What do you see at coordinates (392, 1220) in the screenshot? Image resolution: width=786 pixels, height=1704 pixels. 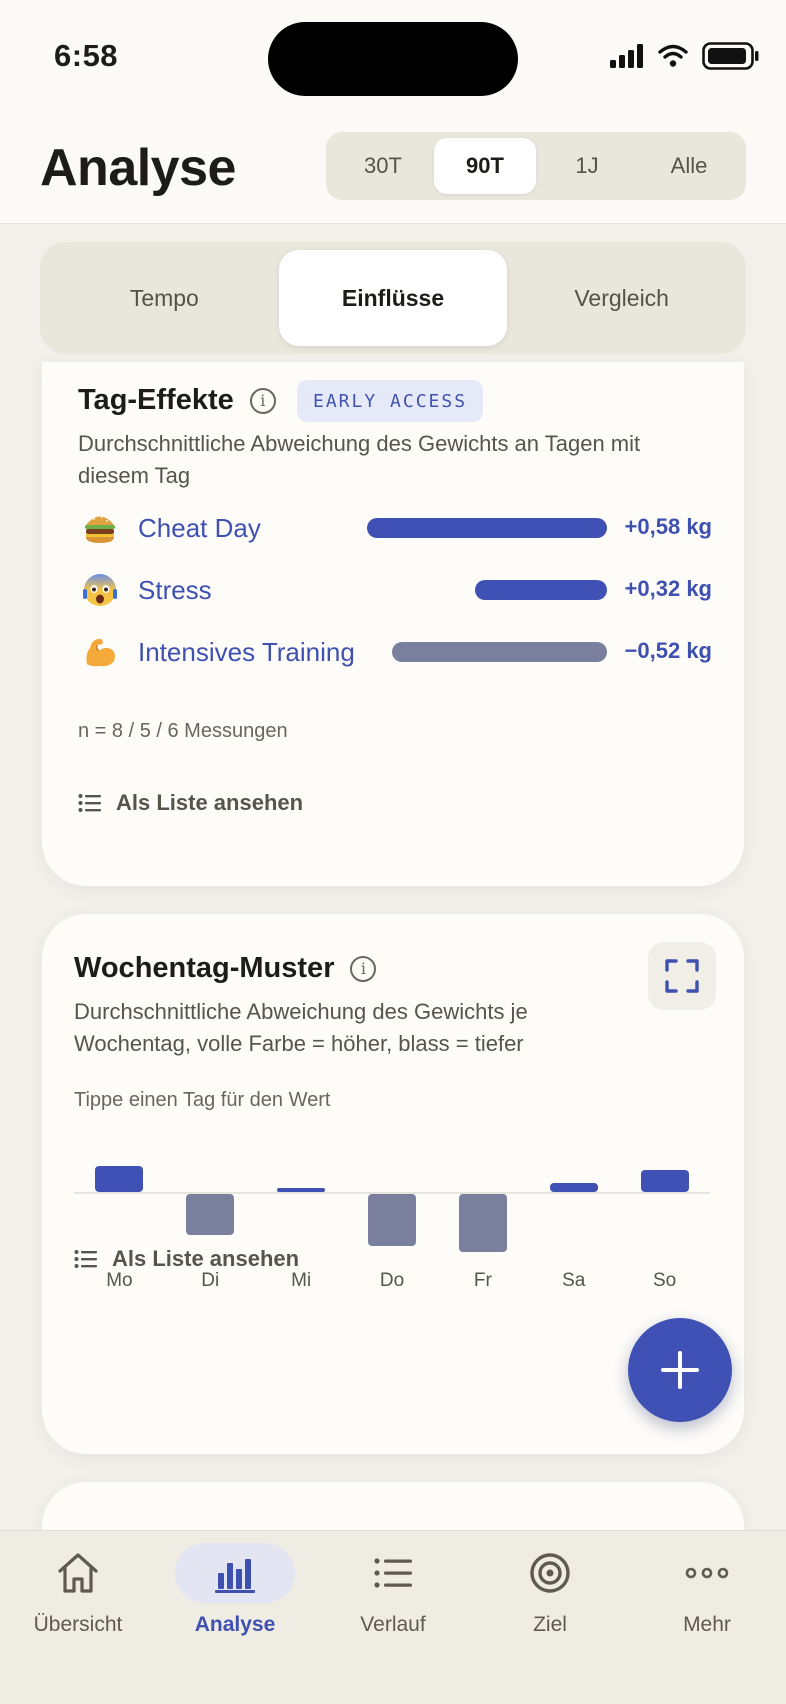 I see `weekday-bar-do` at bounding box center [392, 1220].